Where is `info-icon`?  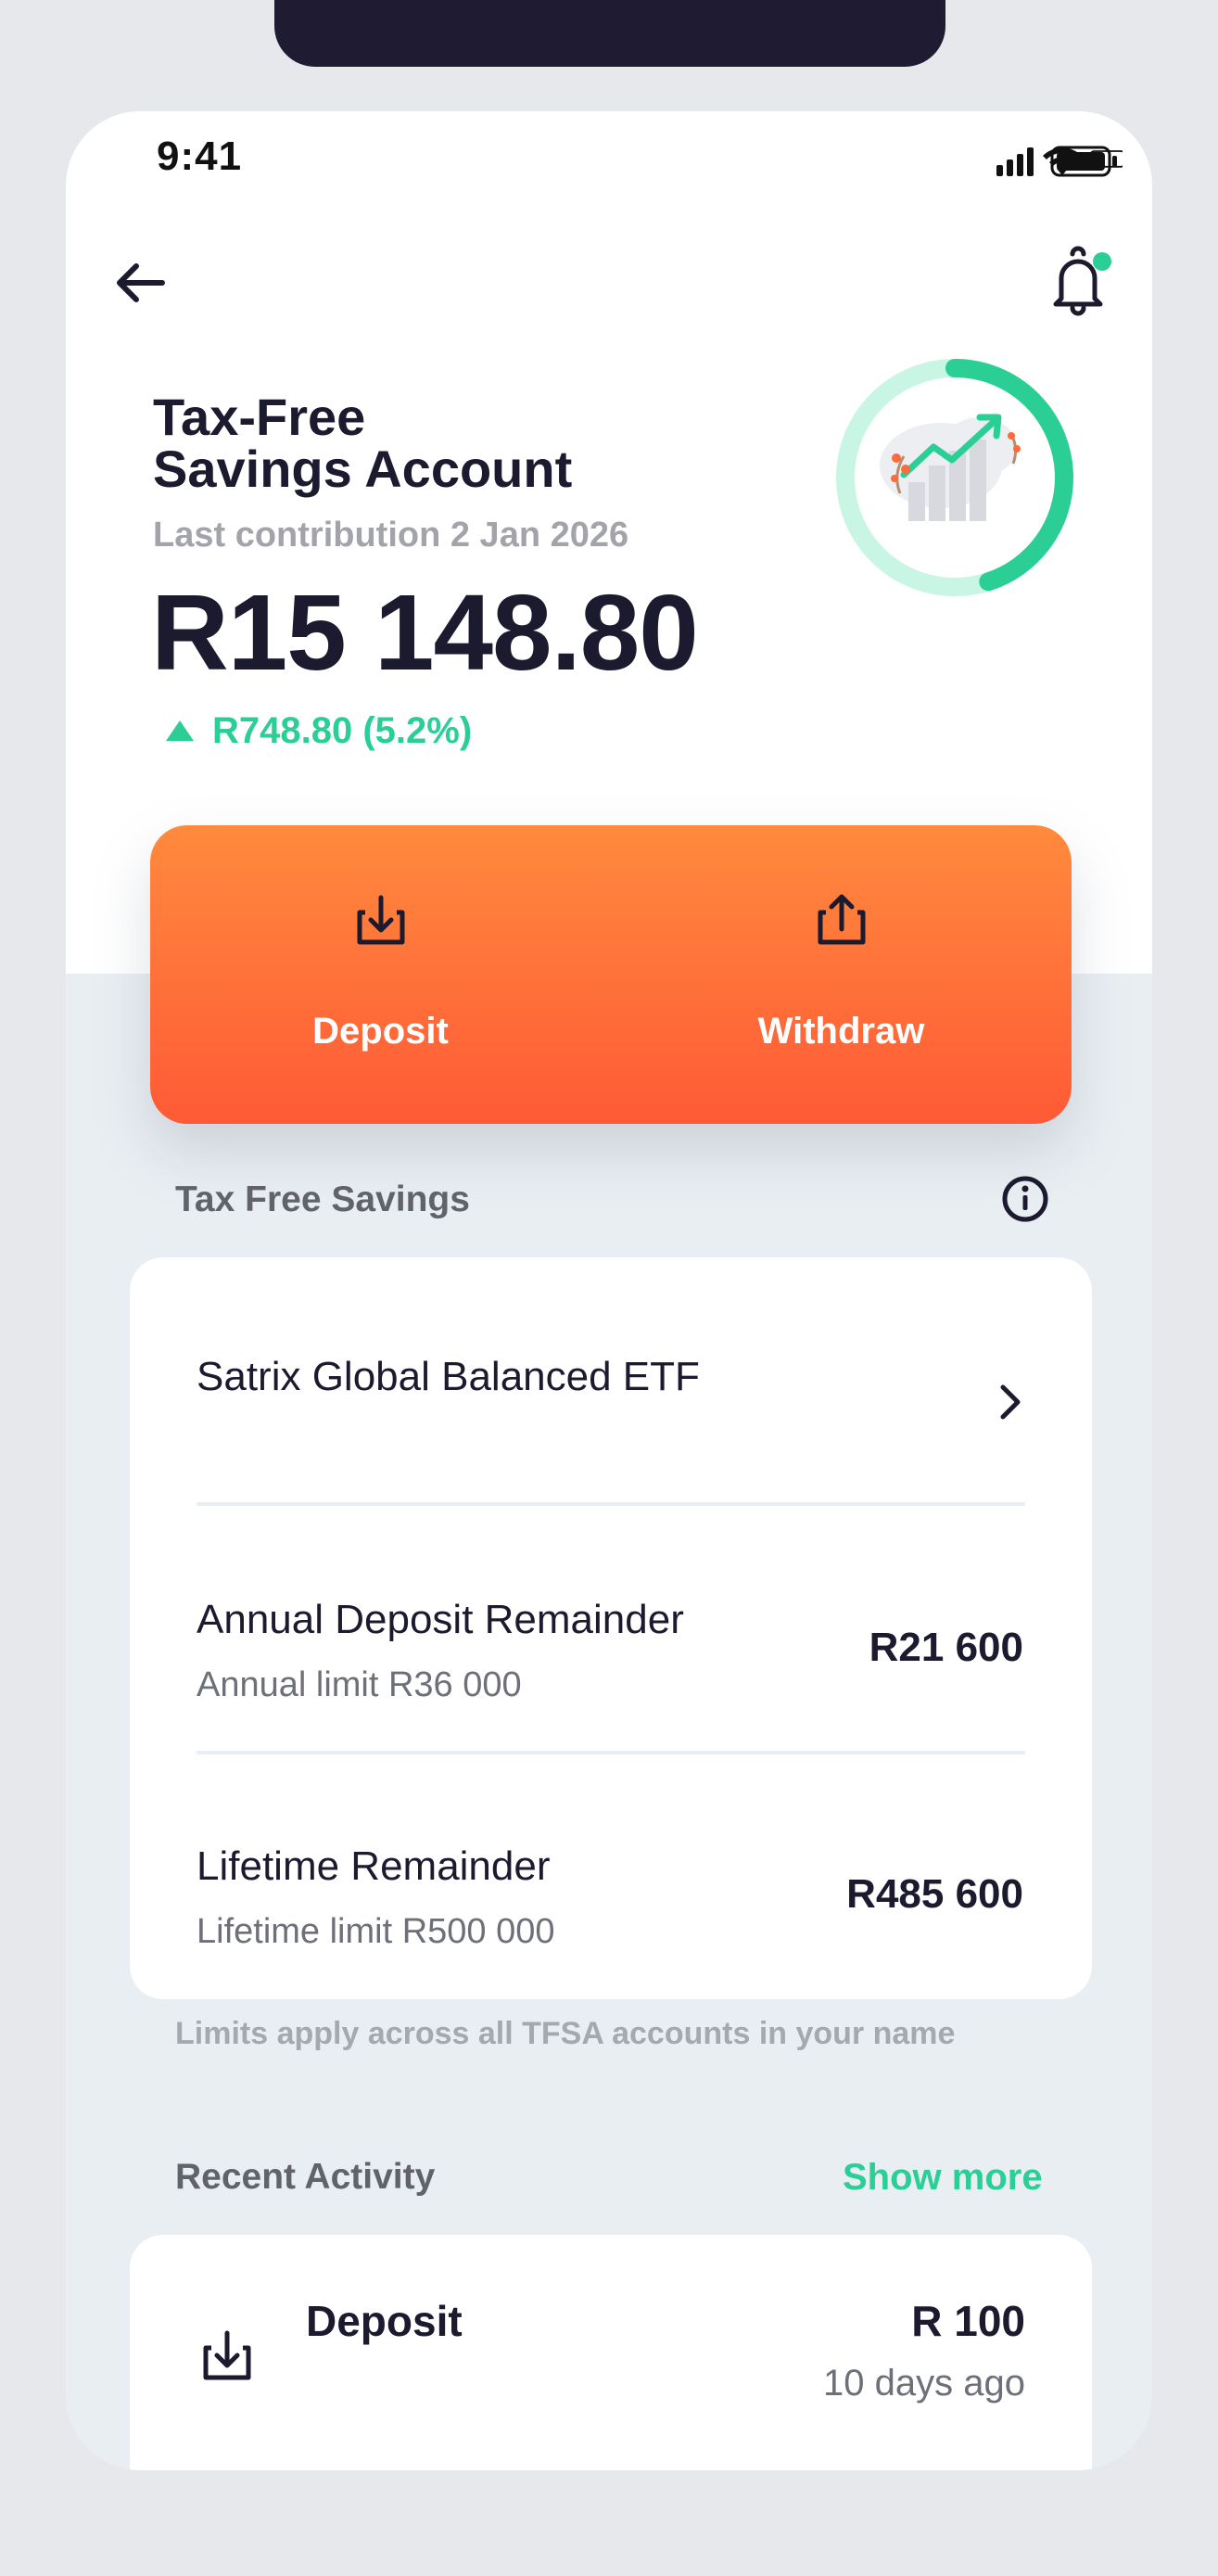
info-icon is located at coordinates (1025, 1199).